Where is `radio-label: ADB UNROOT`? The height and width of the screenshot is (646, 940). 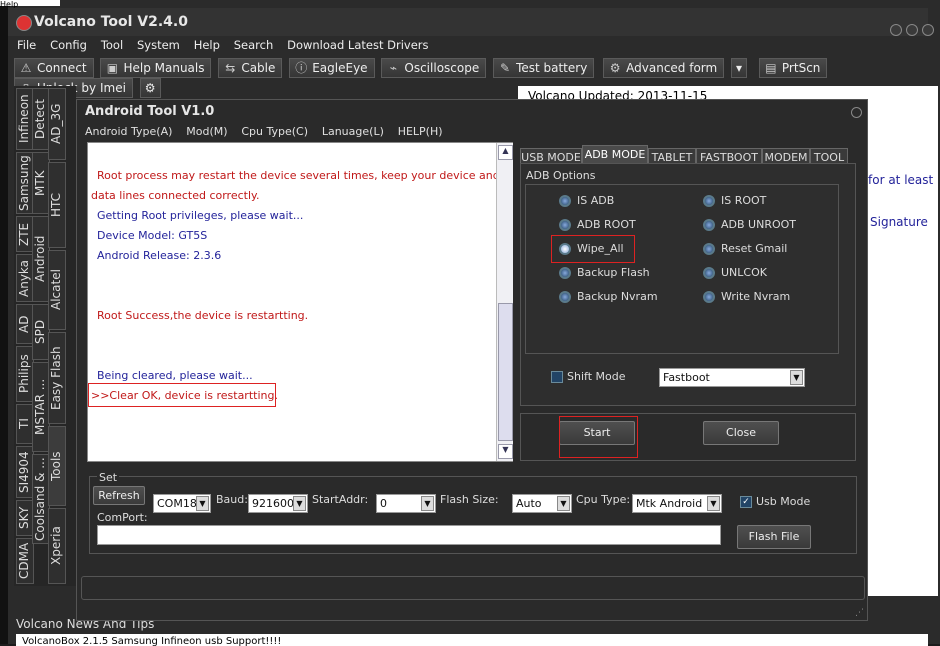
radio-label: ADB UNROOT is located at coordinates (758, 224).